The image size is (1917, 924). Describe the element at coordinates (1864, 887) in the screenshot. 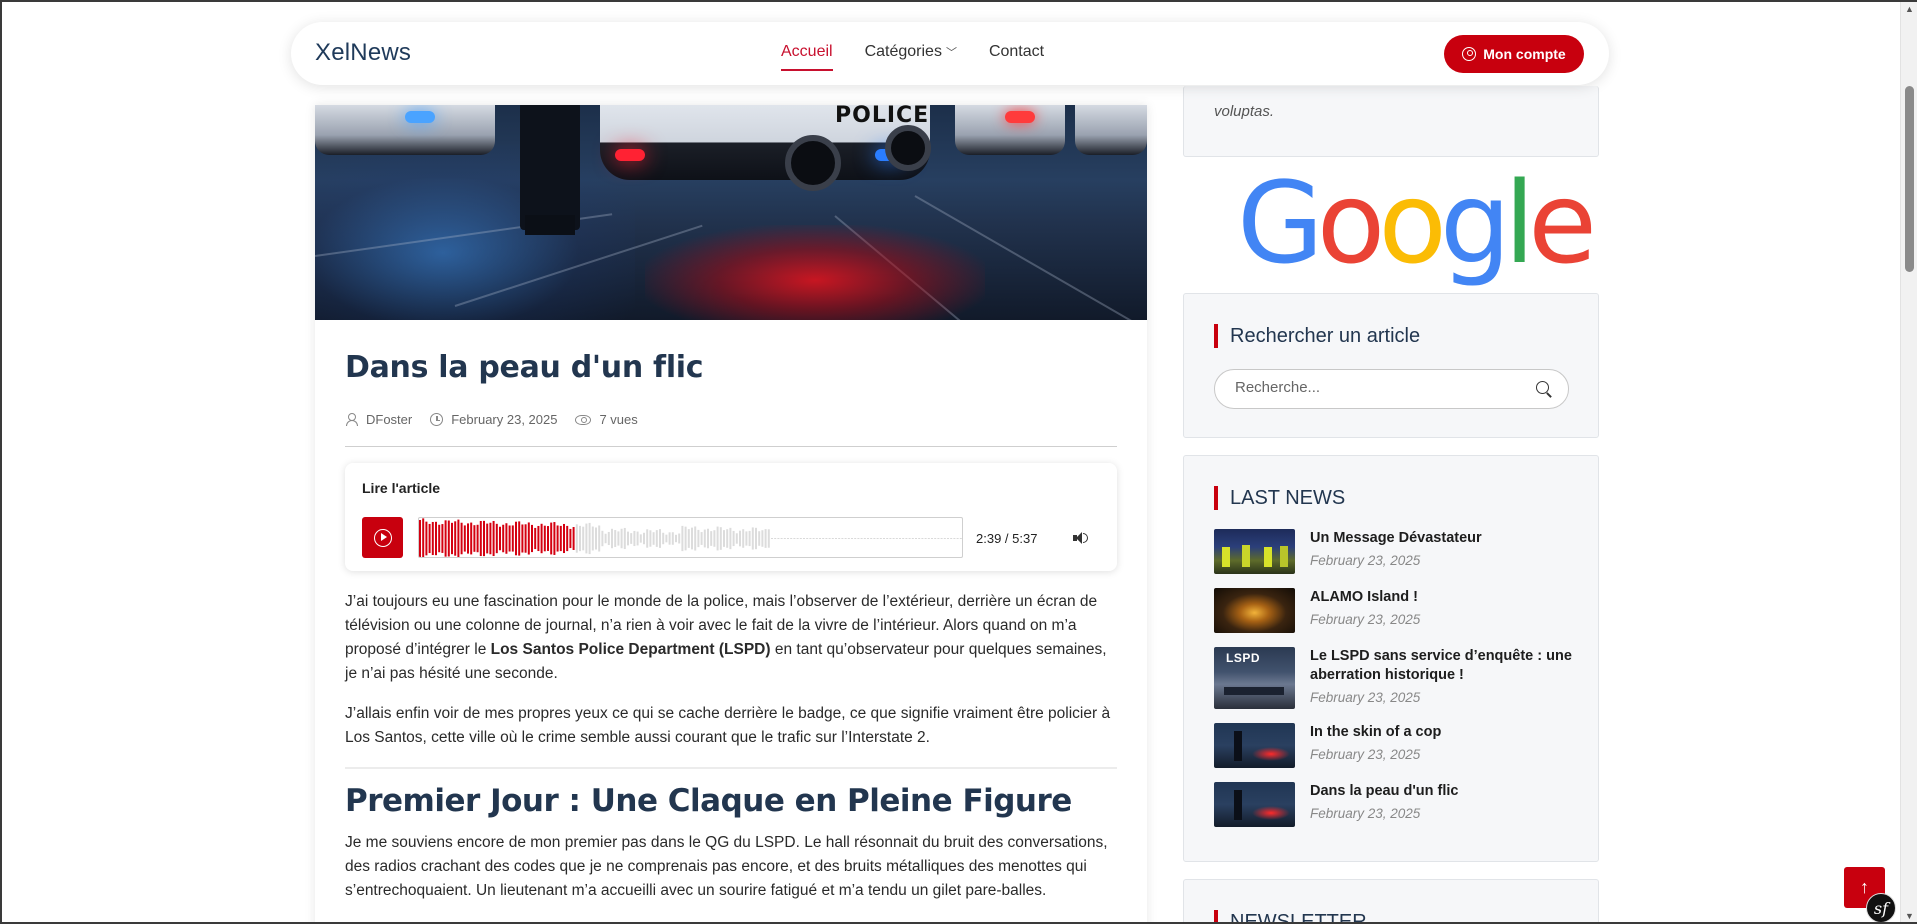

I see `arrow-up-icon: ↑` at that location.